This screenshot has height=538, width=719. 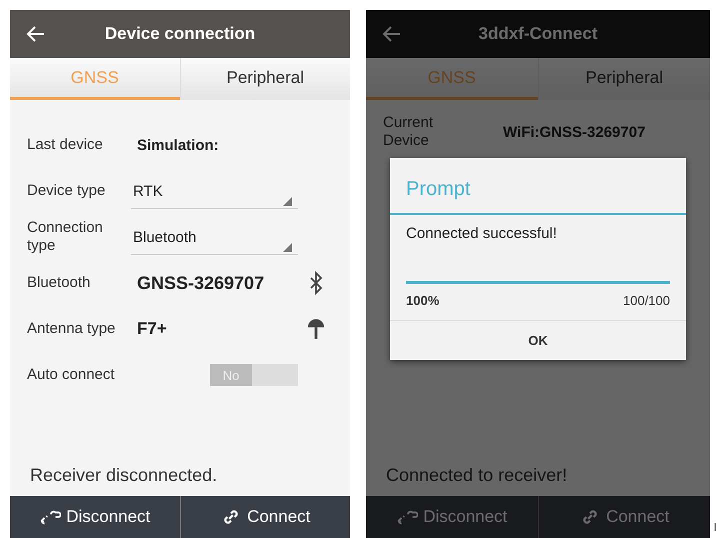 I want to click on dropdown: Bluetooth, so click(x=214, y=237).